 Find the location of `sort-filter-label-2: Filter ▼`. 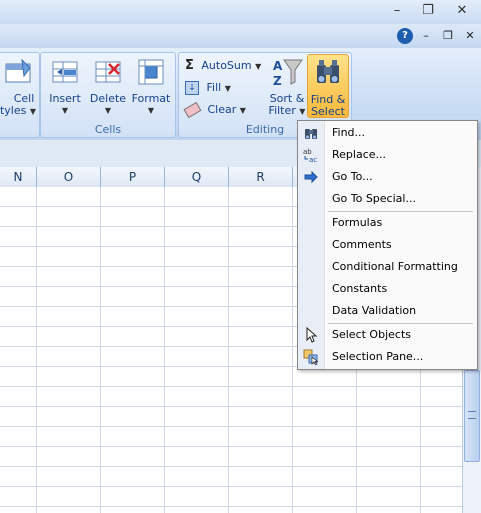

sort-filter-label-2: Filter ▼ is located at coordinates (287, 111).